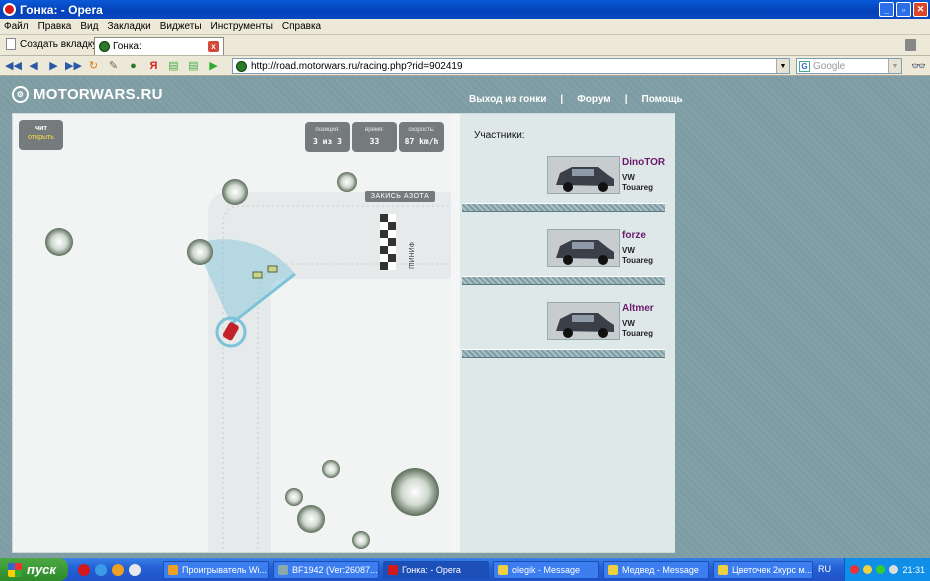 This screenshot has width=930, height=581. Describe the element at coordinates (59, 44) in the screenshot. I see `new-tab-label: Создать вкладку` at that location.